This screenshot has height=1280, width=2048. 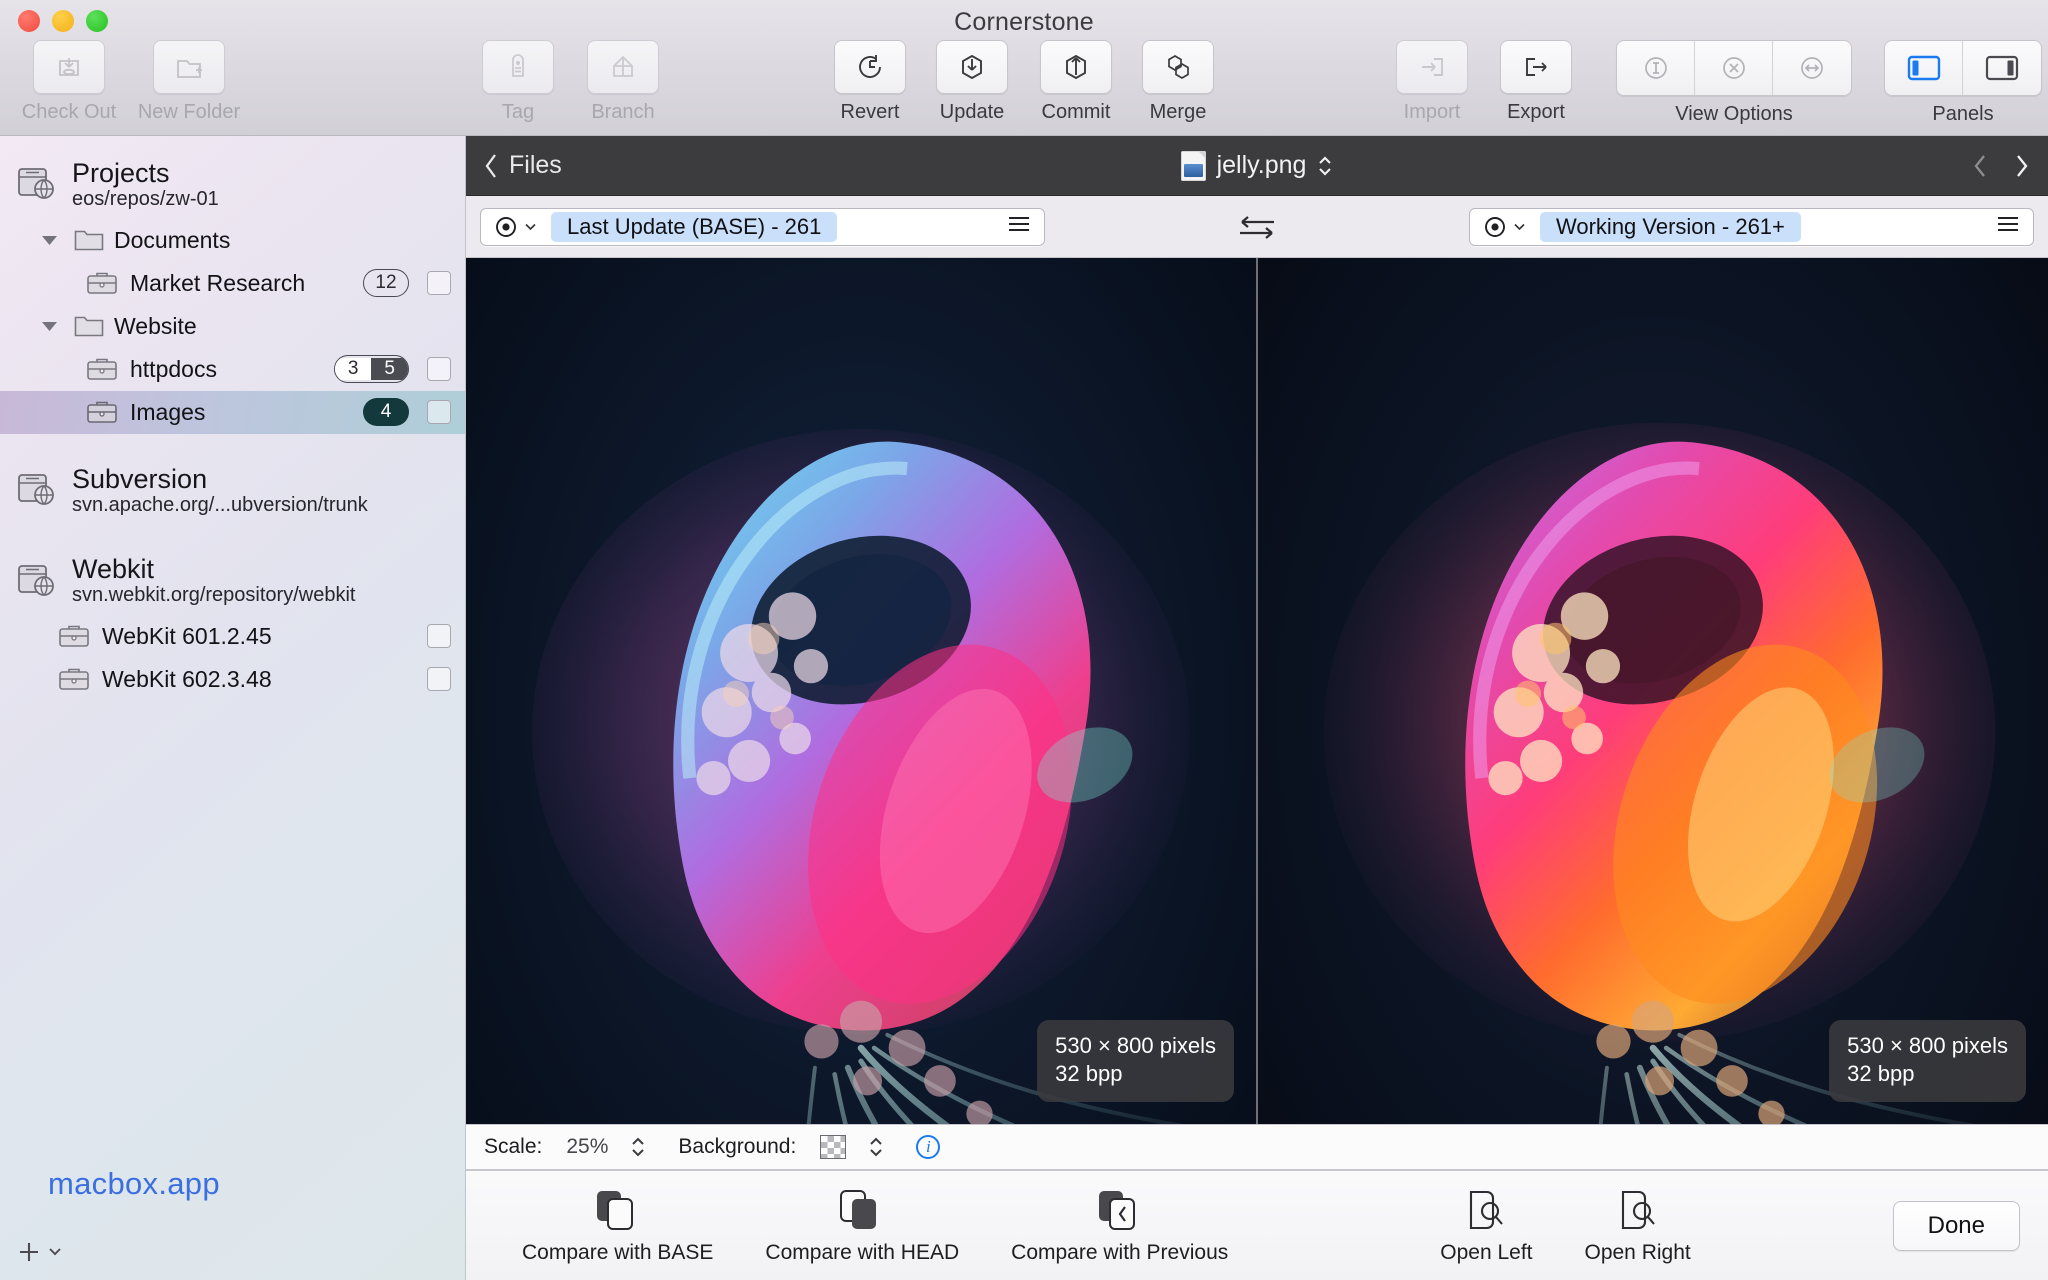 What do you see at coordinates (1486, 1226) in the screenshot?
I see `open-left-button: Open Left` at bounding box center [1486, 1226].